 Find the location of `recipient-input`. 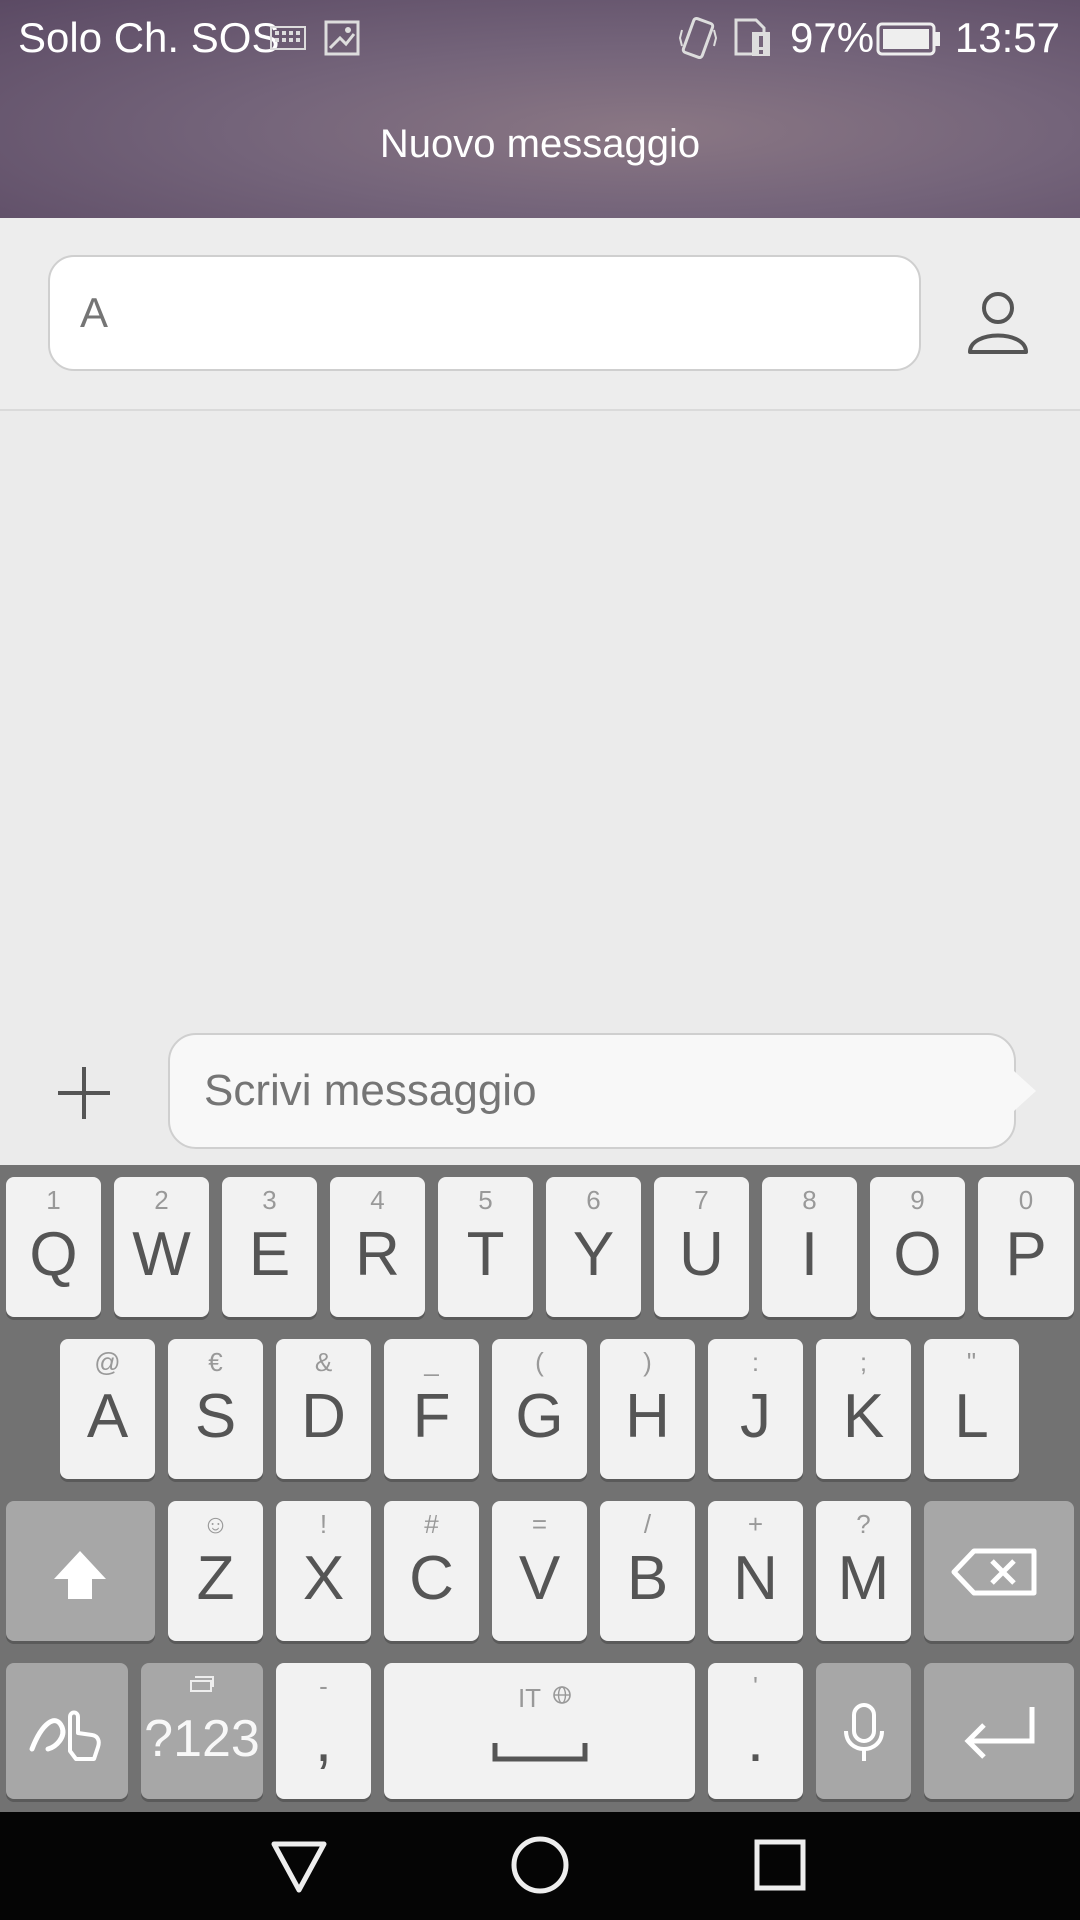

recipient-input is located at coordinates (484, 313).